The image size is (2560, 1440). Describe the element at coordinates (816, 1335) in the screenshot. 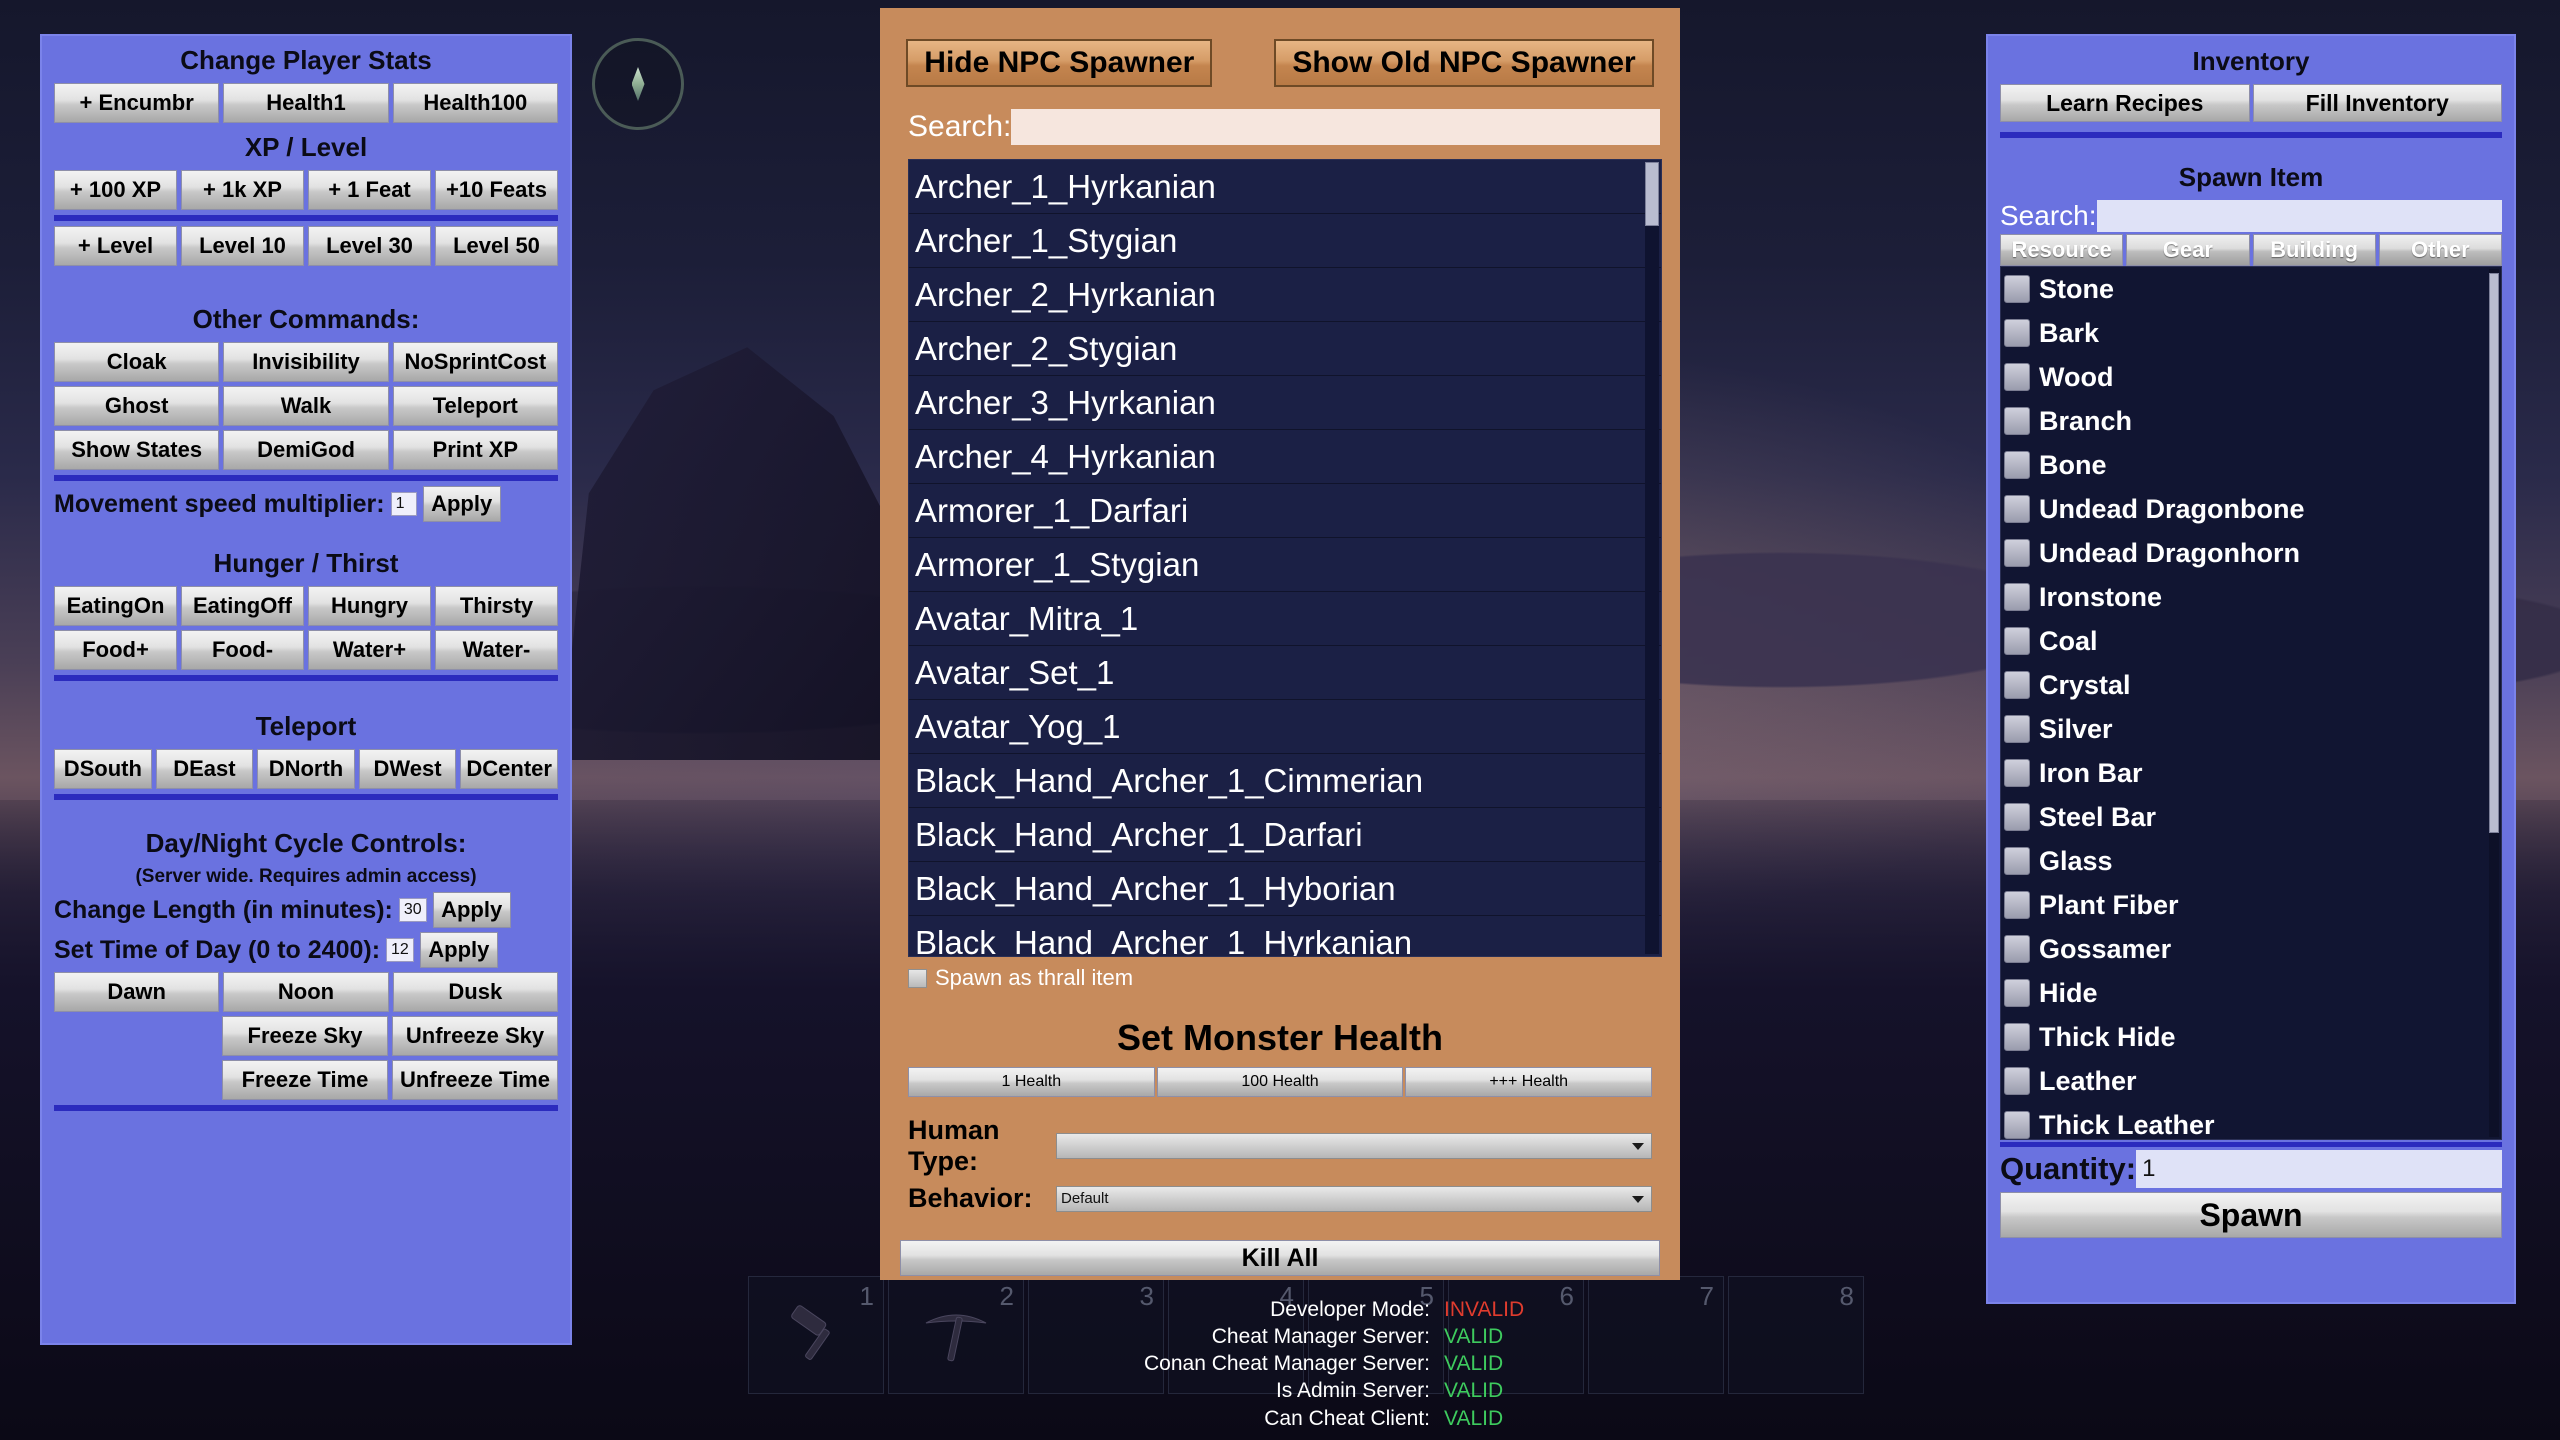

I see `hotbar-slot: 1` at that location.